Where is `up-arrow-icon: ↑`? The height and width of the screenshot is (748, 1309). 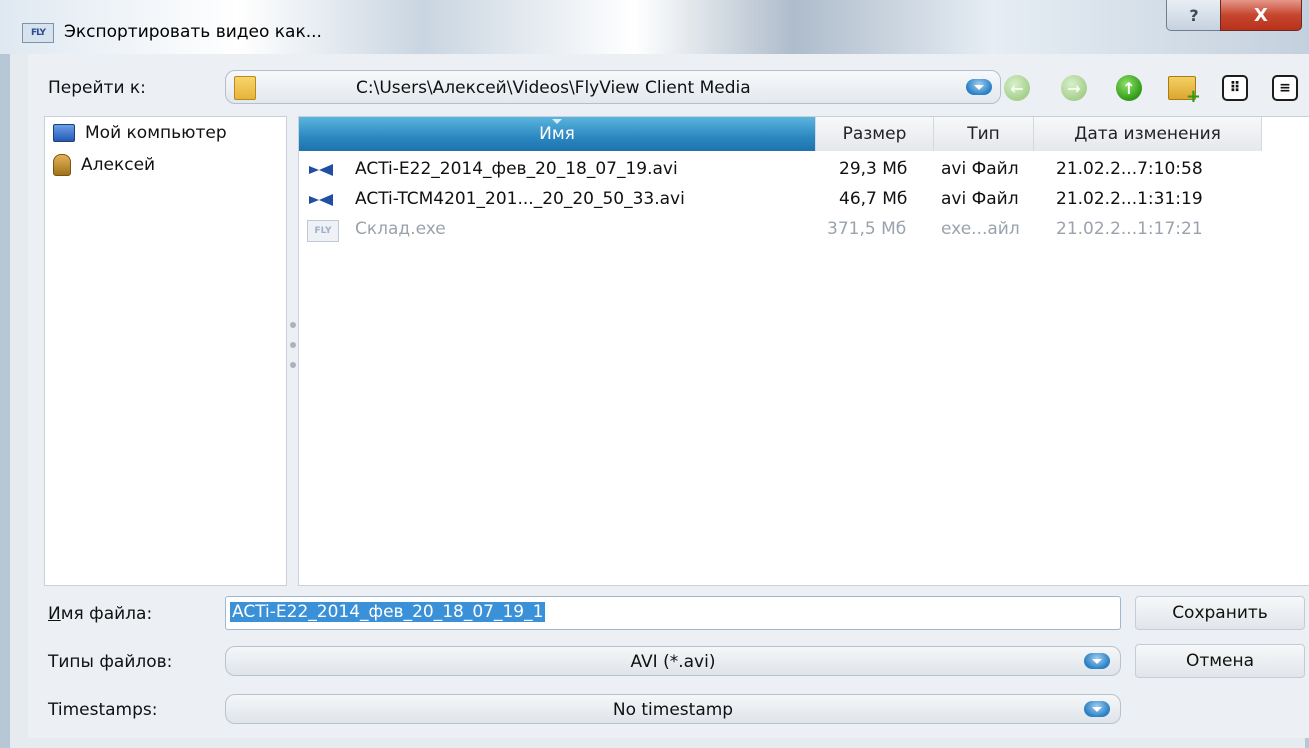 up-arrow-icon: ↑ is located at coordinates (1129, 88).